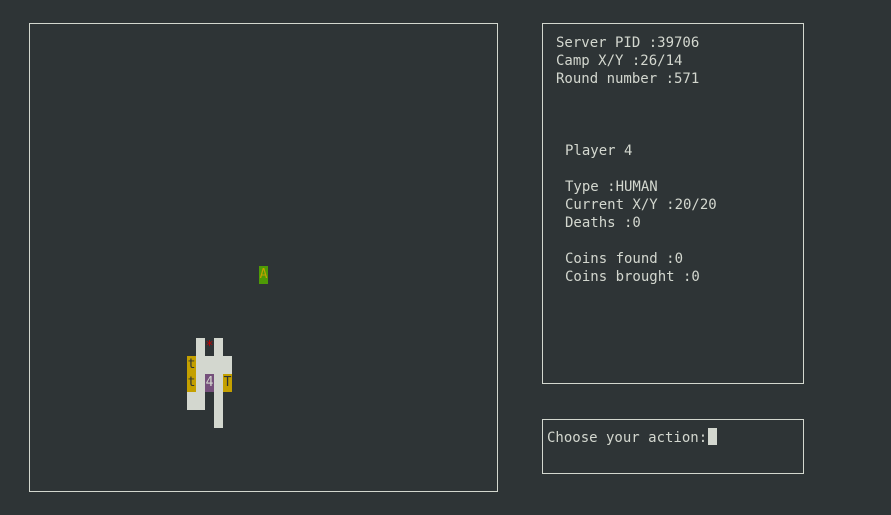 Image resolution: width=891 pixels, height=515 pixels. What do you see at coordinates (628, 79) in the screenshot?
I see `round-number: Round number :571` at bounding box center [628, 79].